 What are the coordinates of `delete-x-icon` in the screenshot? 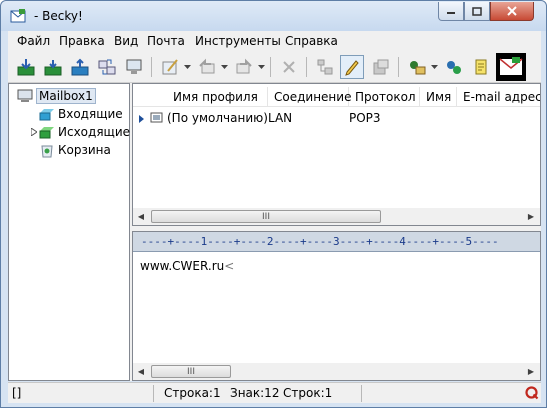 It's located at (289, 67).